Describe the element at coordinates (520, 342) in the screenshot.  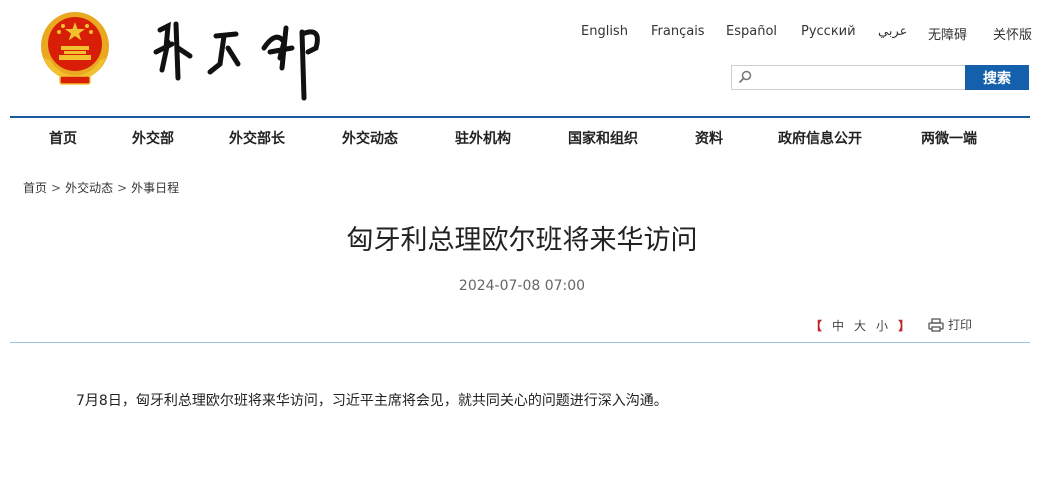
I see `content-divider` at that location.